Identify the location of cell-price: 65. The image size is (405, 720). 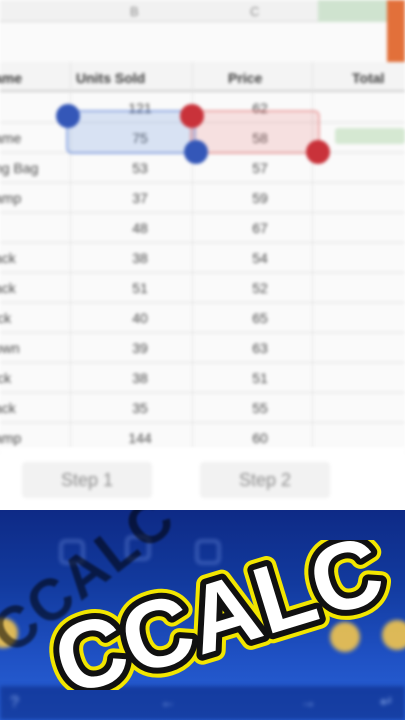
(260, 318).